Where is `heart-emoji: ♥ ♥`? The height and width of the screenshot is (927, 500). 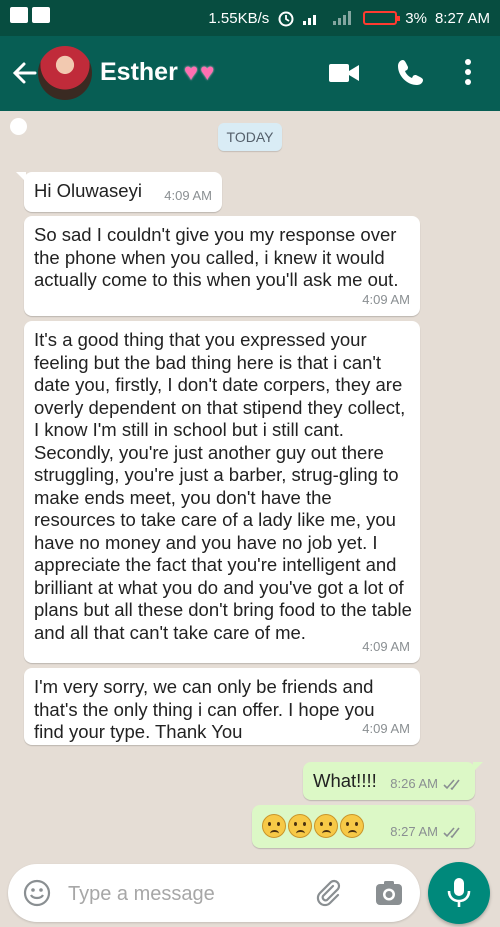 heart-emoji: ♥ ♥ is located at coordinates (199, 73).